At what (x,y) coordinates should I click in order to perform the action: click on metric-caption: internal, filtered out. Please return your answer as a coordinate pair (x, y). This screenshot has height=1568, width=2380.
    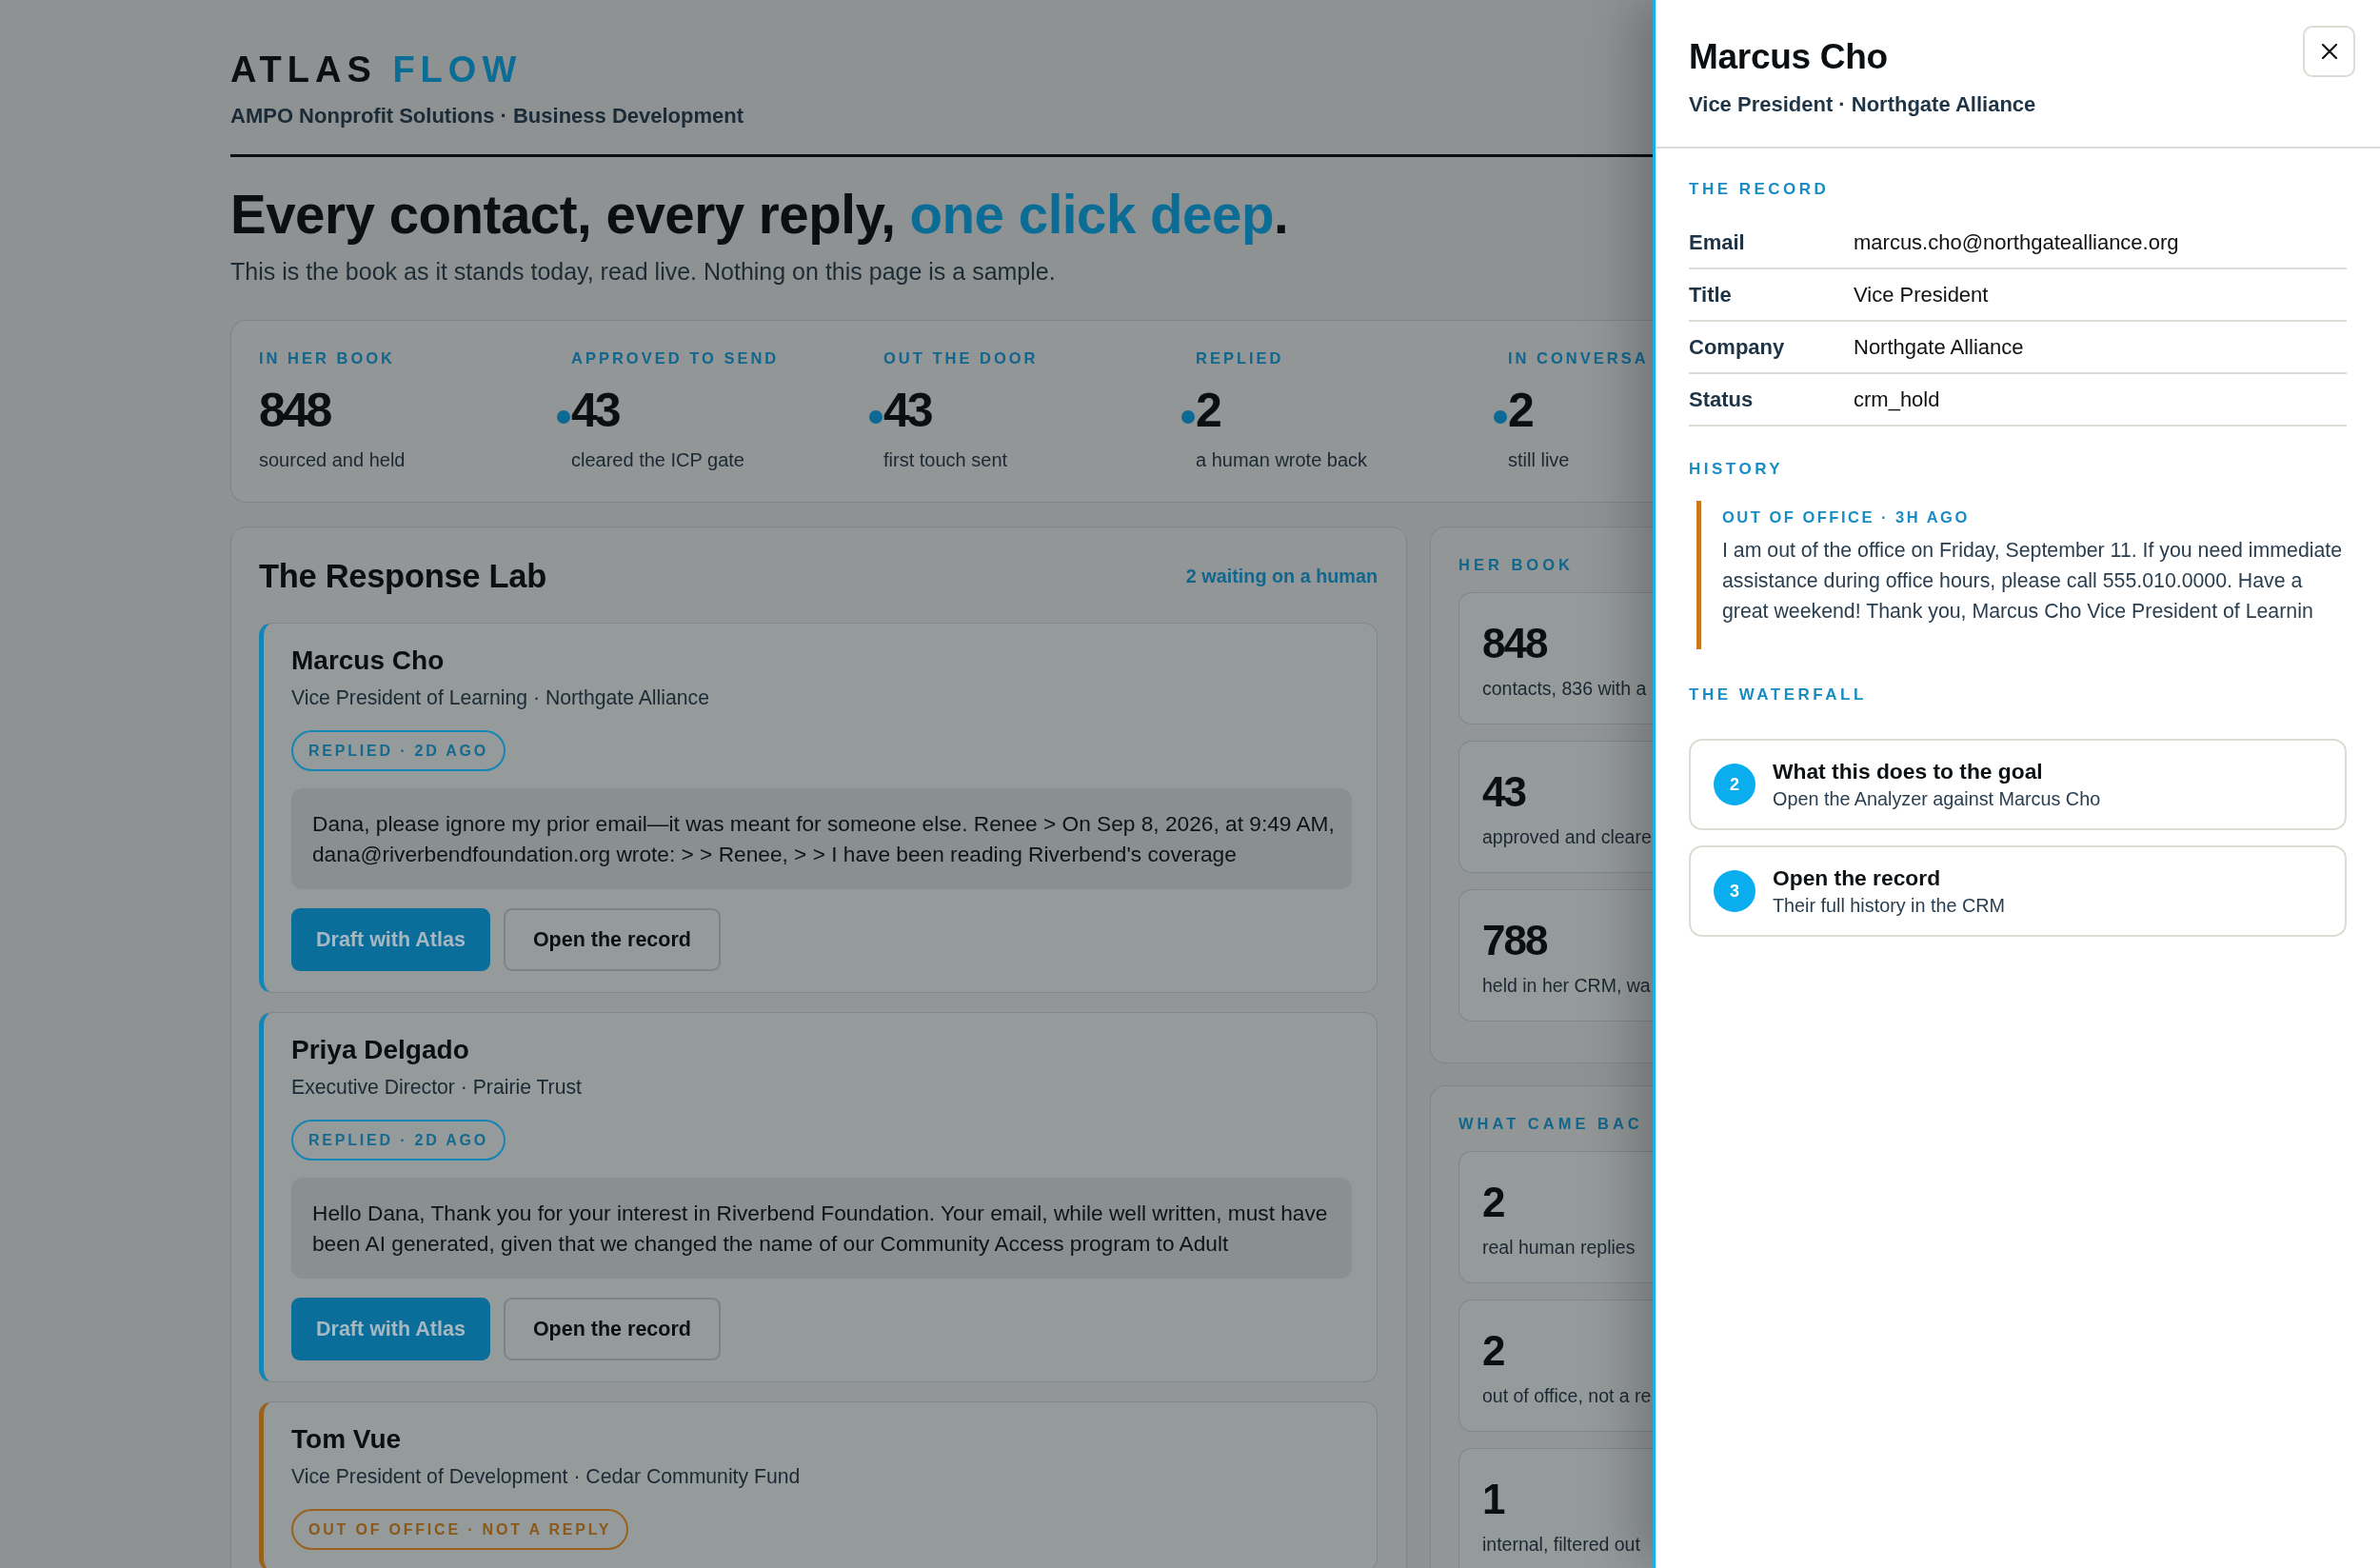
    Looking at the image, I should click on (1561, 1545).